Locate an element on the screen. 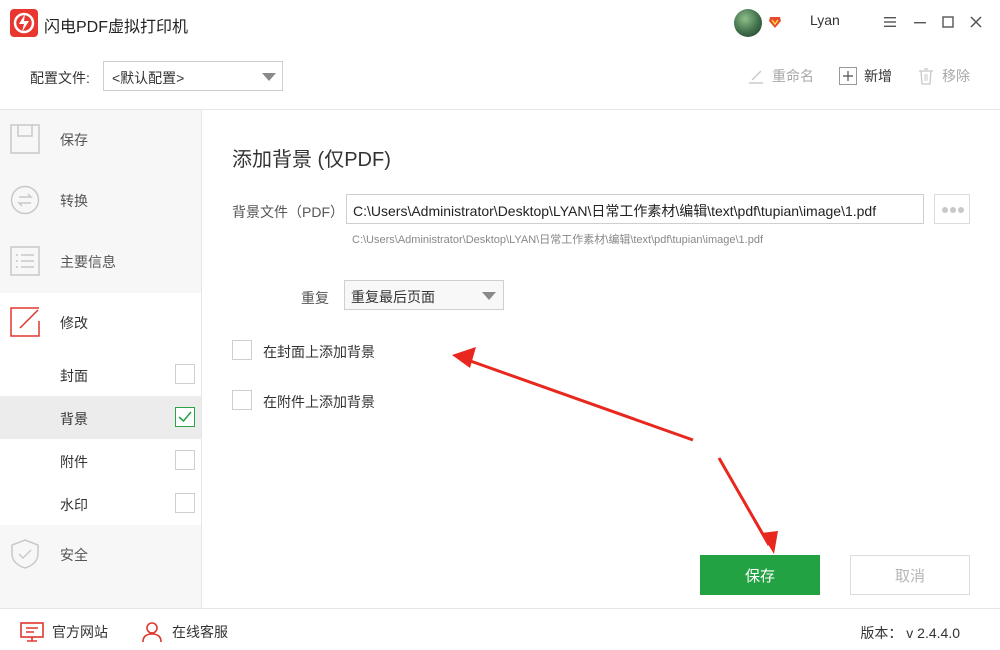 The height and width of the screenshot is (650, 1000). title-bar: 闪电PDF虚拟打印机 Lyan is located at coordinates (500, 23).